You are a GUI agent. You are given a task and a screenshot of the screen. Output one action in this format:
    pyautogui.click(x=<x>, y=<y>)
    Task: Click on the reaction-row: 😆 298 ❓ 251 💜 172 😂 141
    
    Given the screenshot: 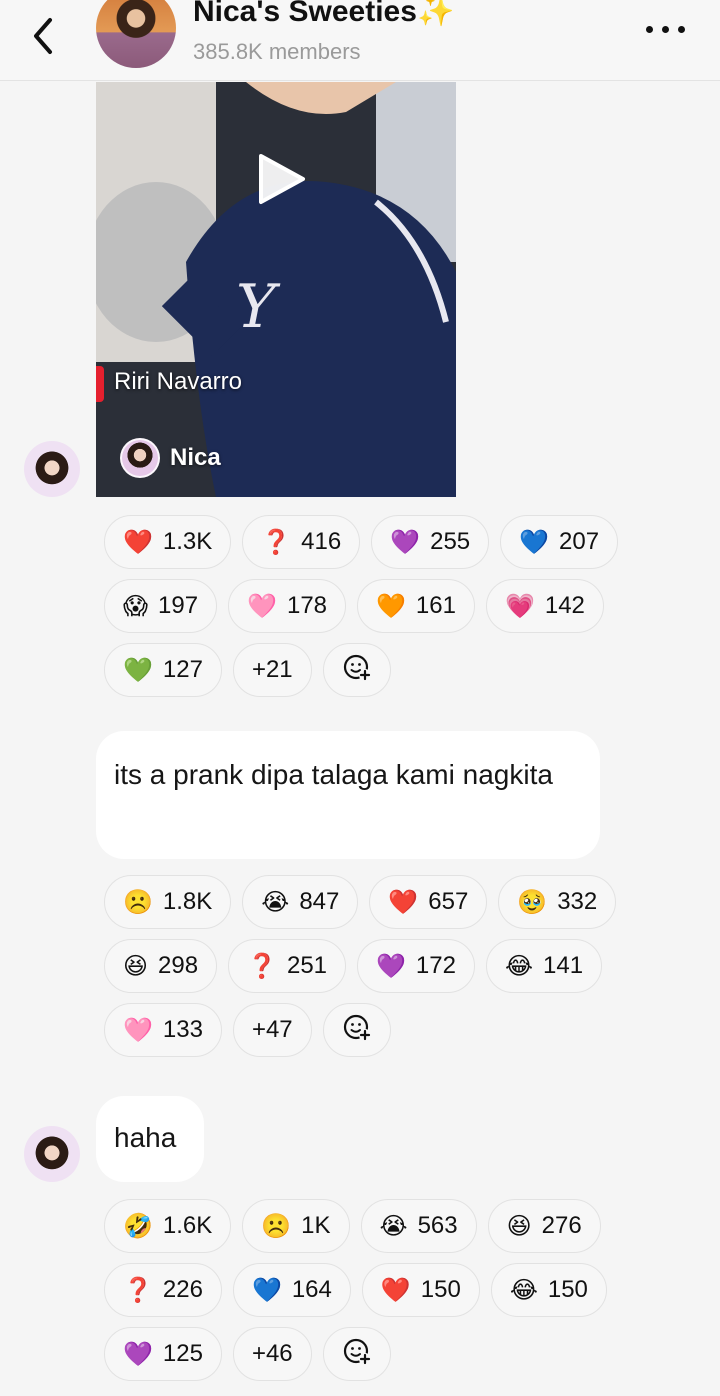 What is the action you would take?
    pyautogui.click(x=360, y=966)
    